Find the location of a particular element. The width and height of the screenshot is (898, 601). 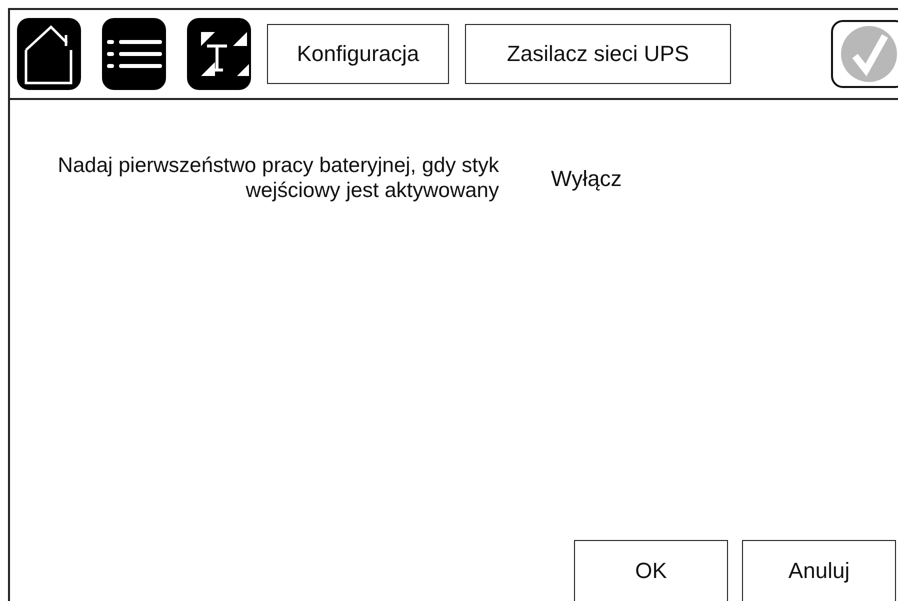

breadcrumb-tab: Konfiguracja is located at coordinates (358, 54).